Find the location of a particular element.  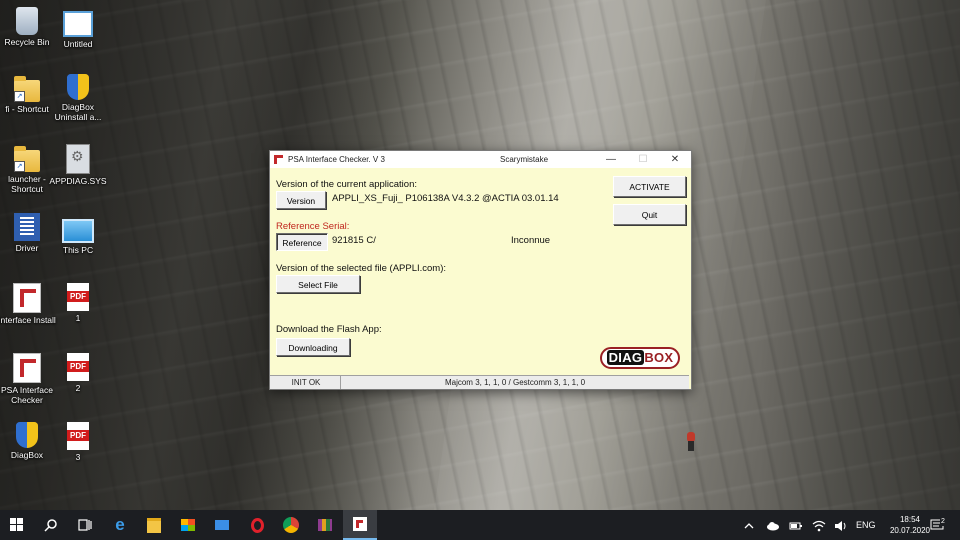

volume-tray is located at coordinates (841, 525).